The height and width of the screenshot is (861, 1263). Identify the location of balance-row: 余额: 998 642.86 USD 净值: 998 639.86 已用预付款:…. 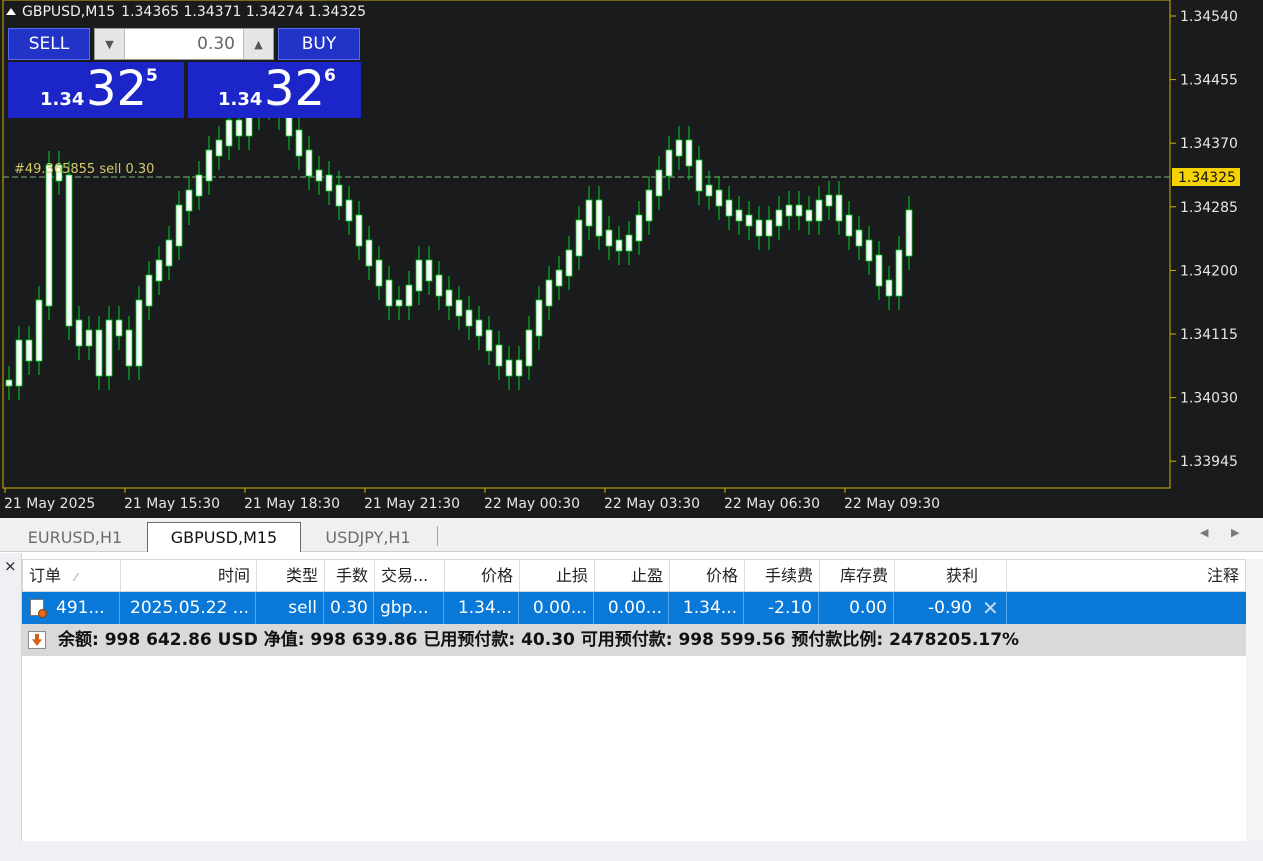
(634, 640).